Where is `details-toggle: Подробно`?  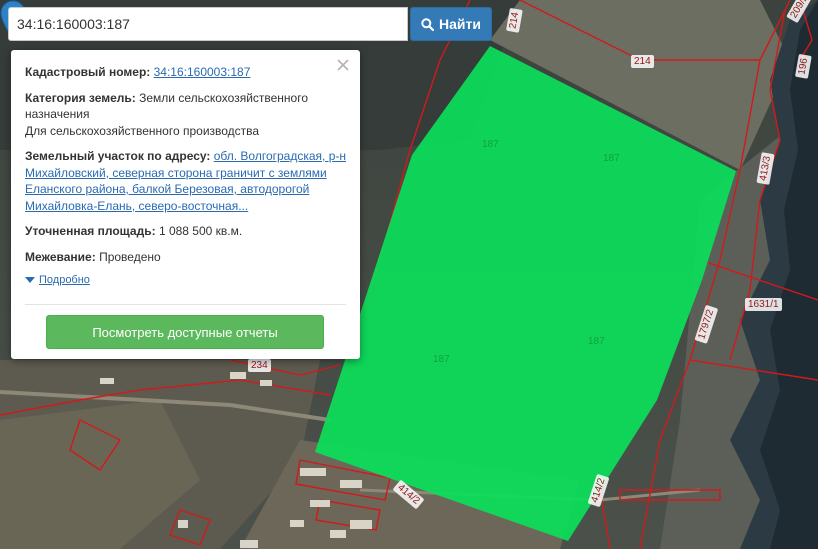
details-toggle: Подробно is located at coordinates (185, 280).